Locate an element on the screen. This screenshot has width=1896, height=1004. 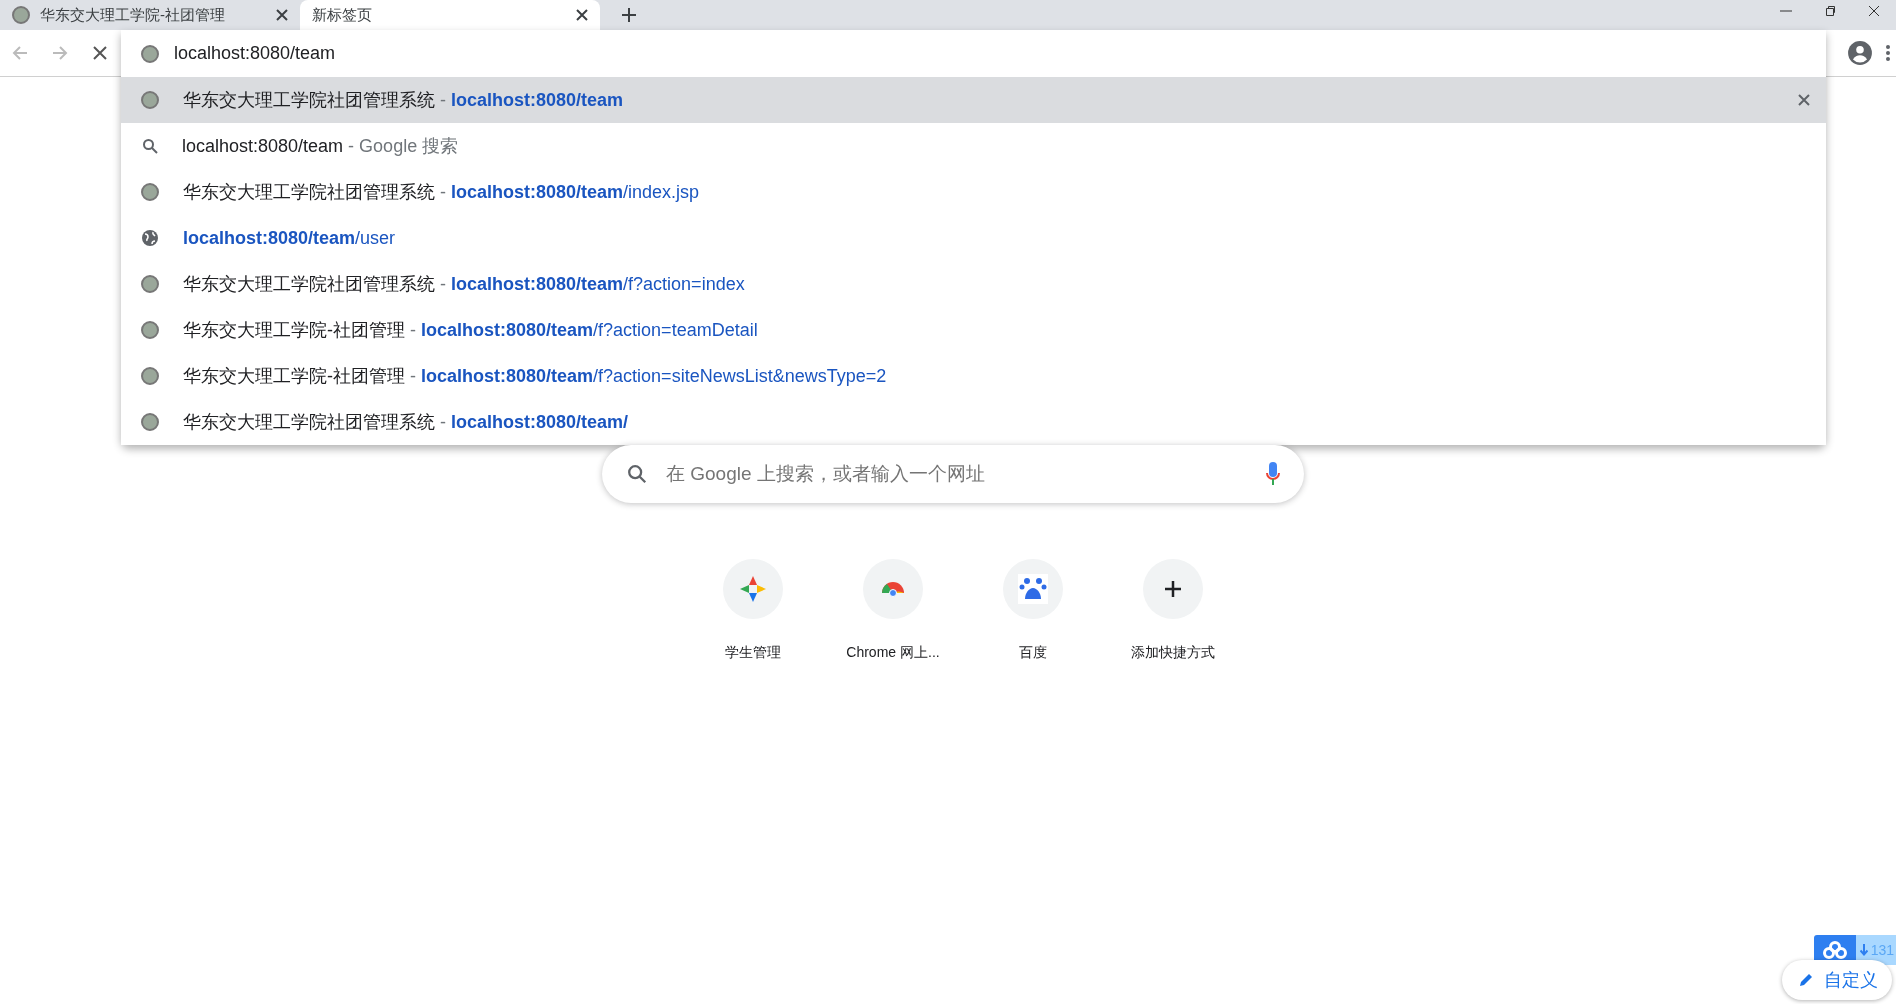
microphone-icon is located at coordinates (1273, 474).